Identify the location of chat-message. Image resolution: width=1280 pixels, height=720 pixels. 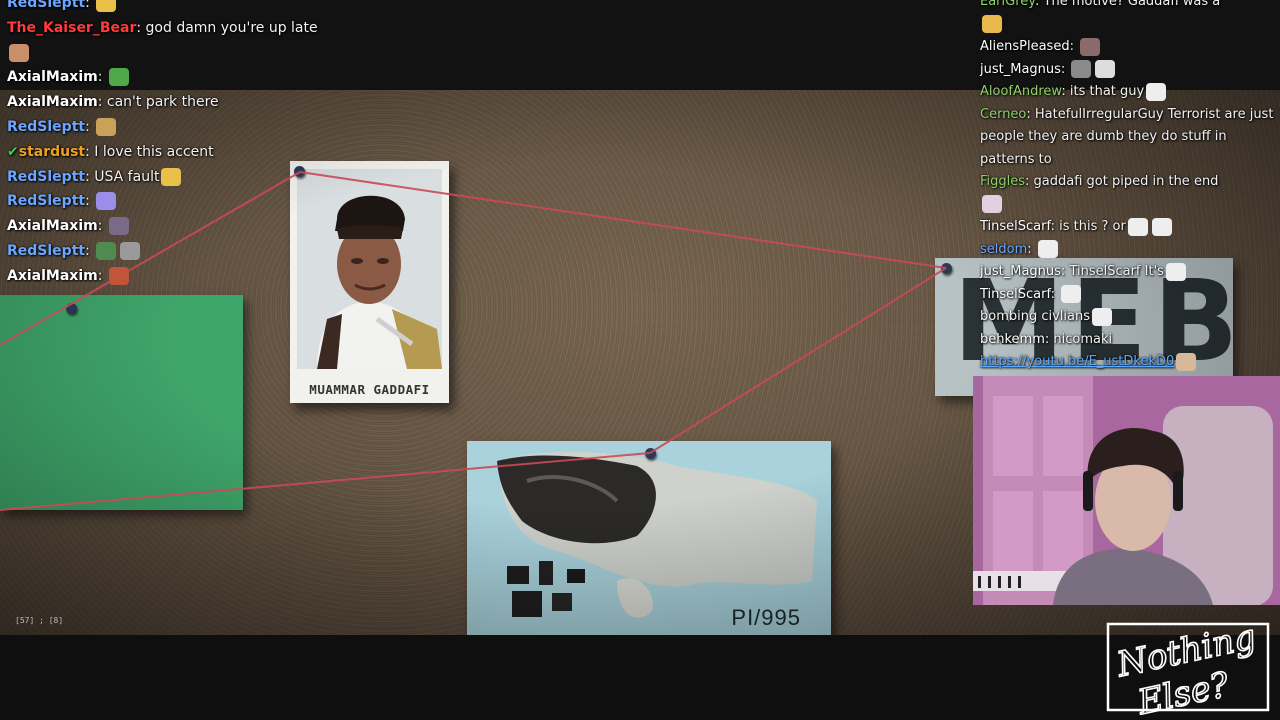
(1128, 25).